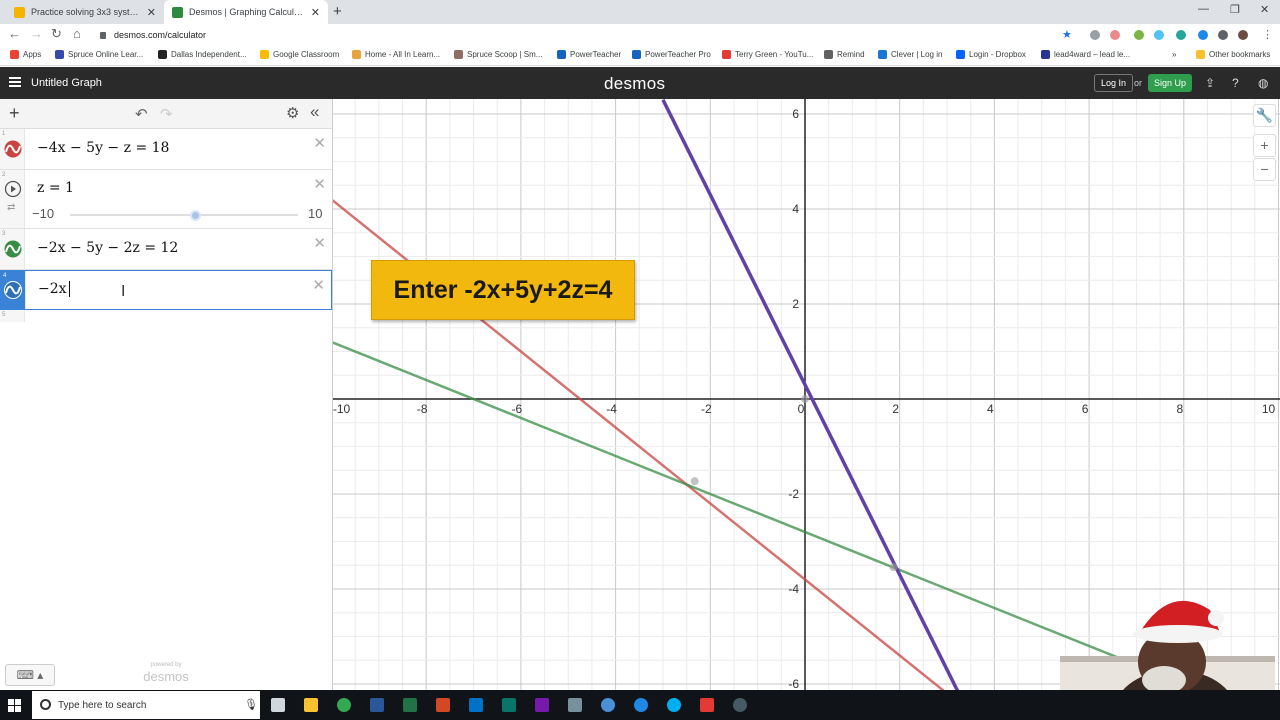 This screenshot has height=720, width=1280. I want to click on expression-text: −4x − 5y − z = 18, so click(103, 148).